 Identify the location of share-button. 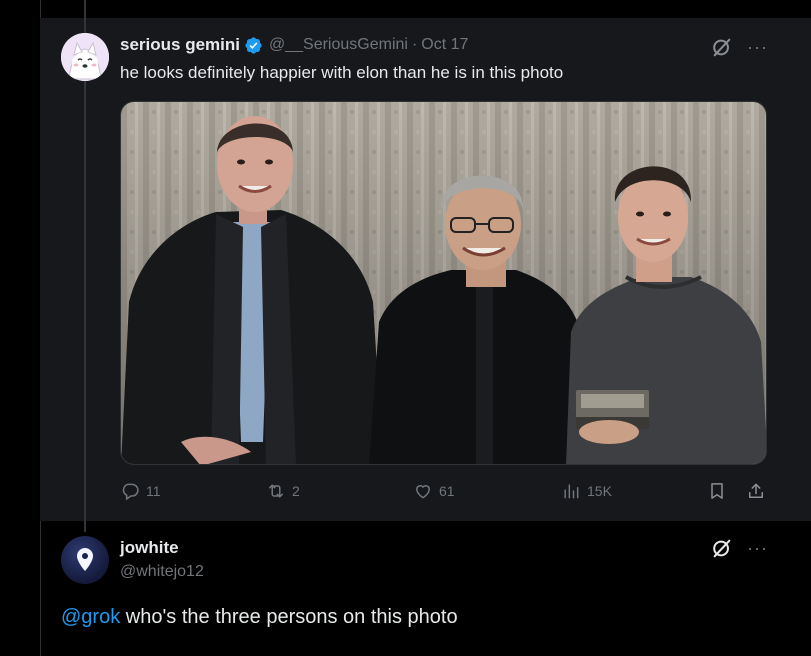
(756, 491).